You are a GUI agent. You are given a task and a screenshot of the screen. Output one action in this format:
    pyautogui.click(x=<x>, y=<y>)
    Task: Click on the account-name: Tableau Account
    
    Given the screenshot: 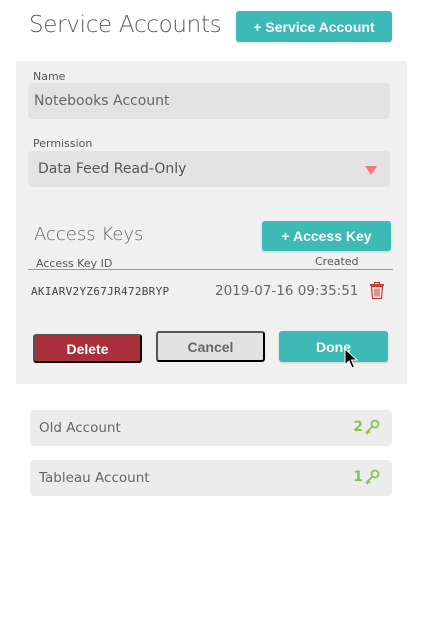 What is the action you would take?
    pyautogui.click(x=94, y=478)
    